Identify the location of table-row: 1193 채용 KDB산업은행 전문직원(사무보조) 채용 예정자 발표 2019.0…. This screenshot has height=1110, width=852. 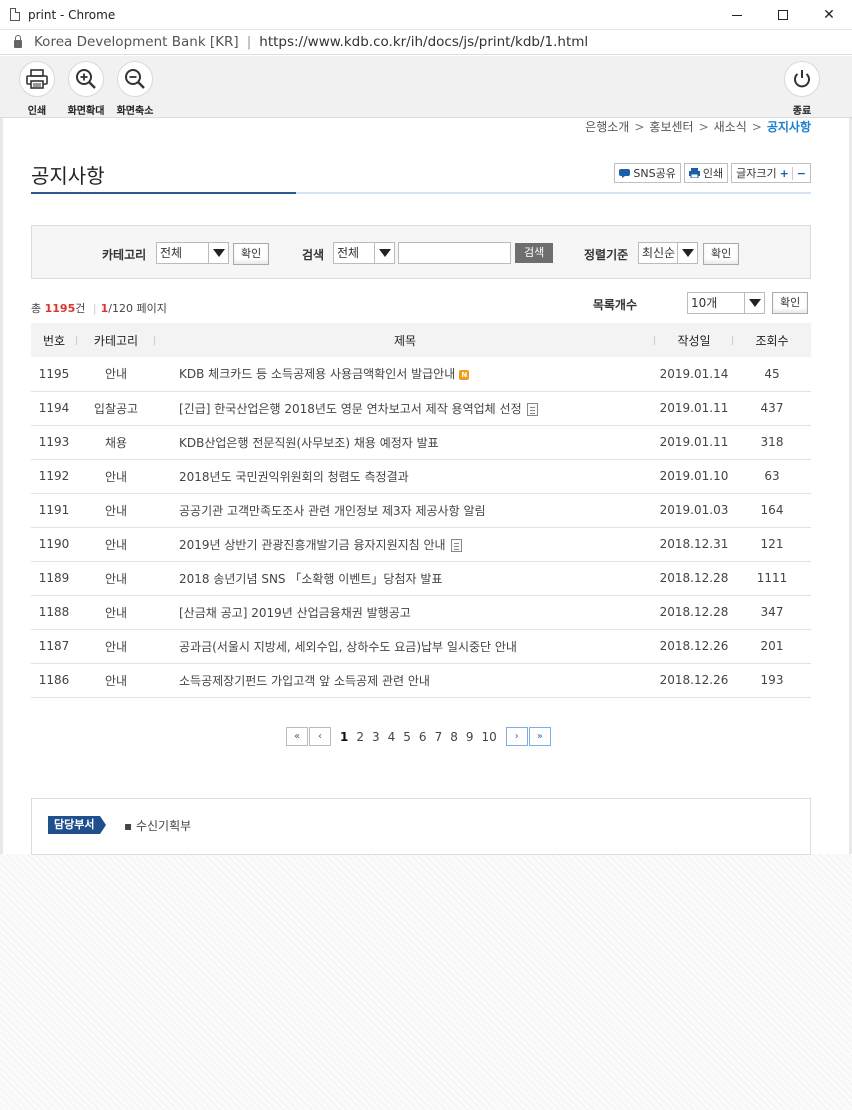
(421, 442).